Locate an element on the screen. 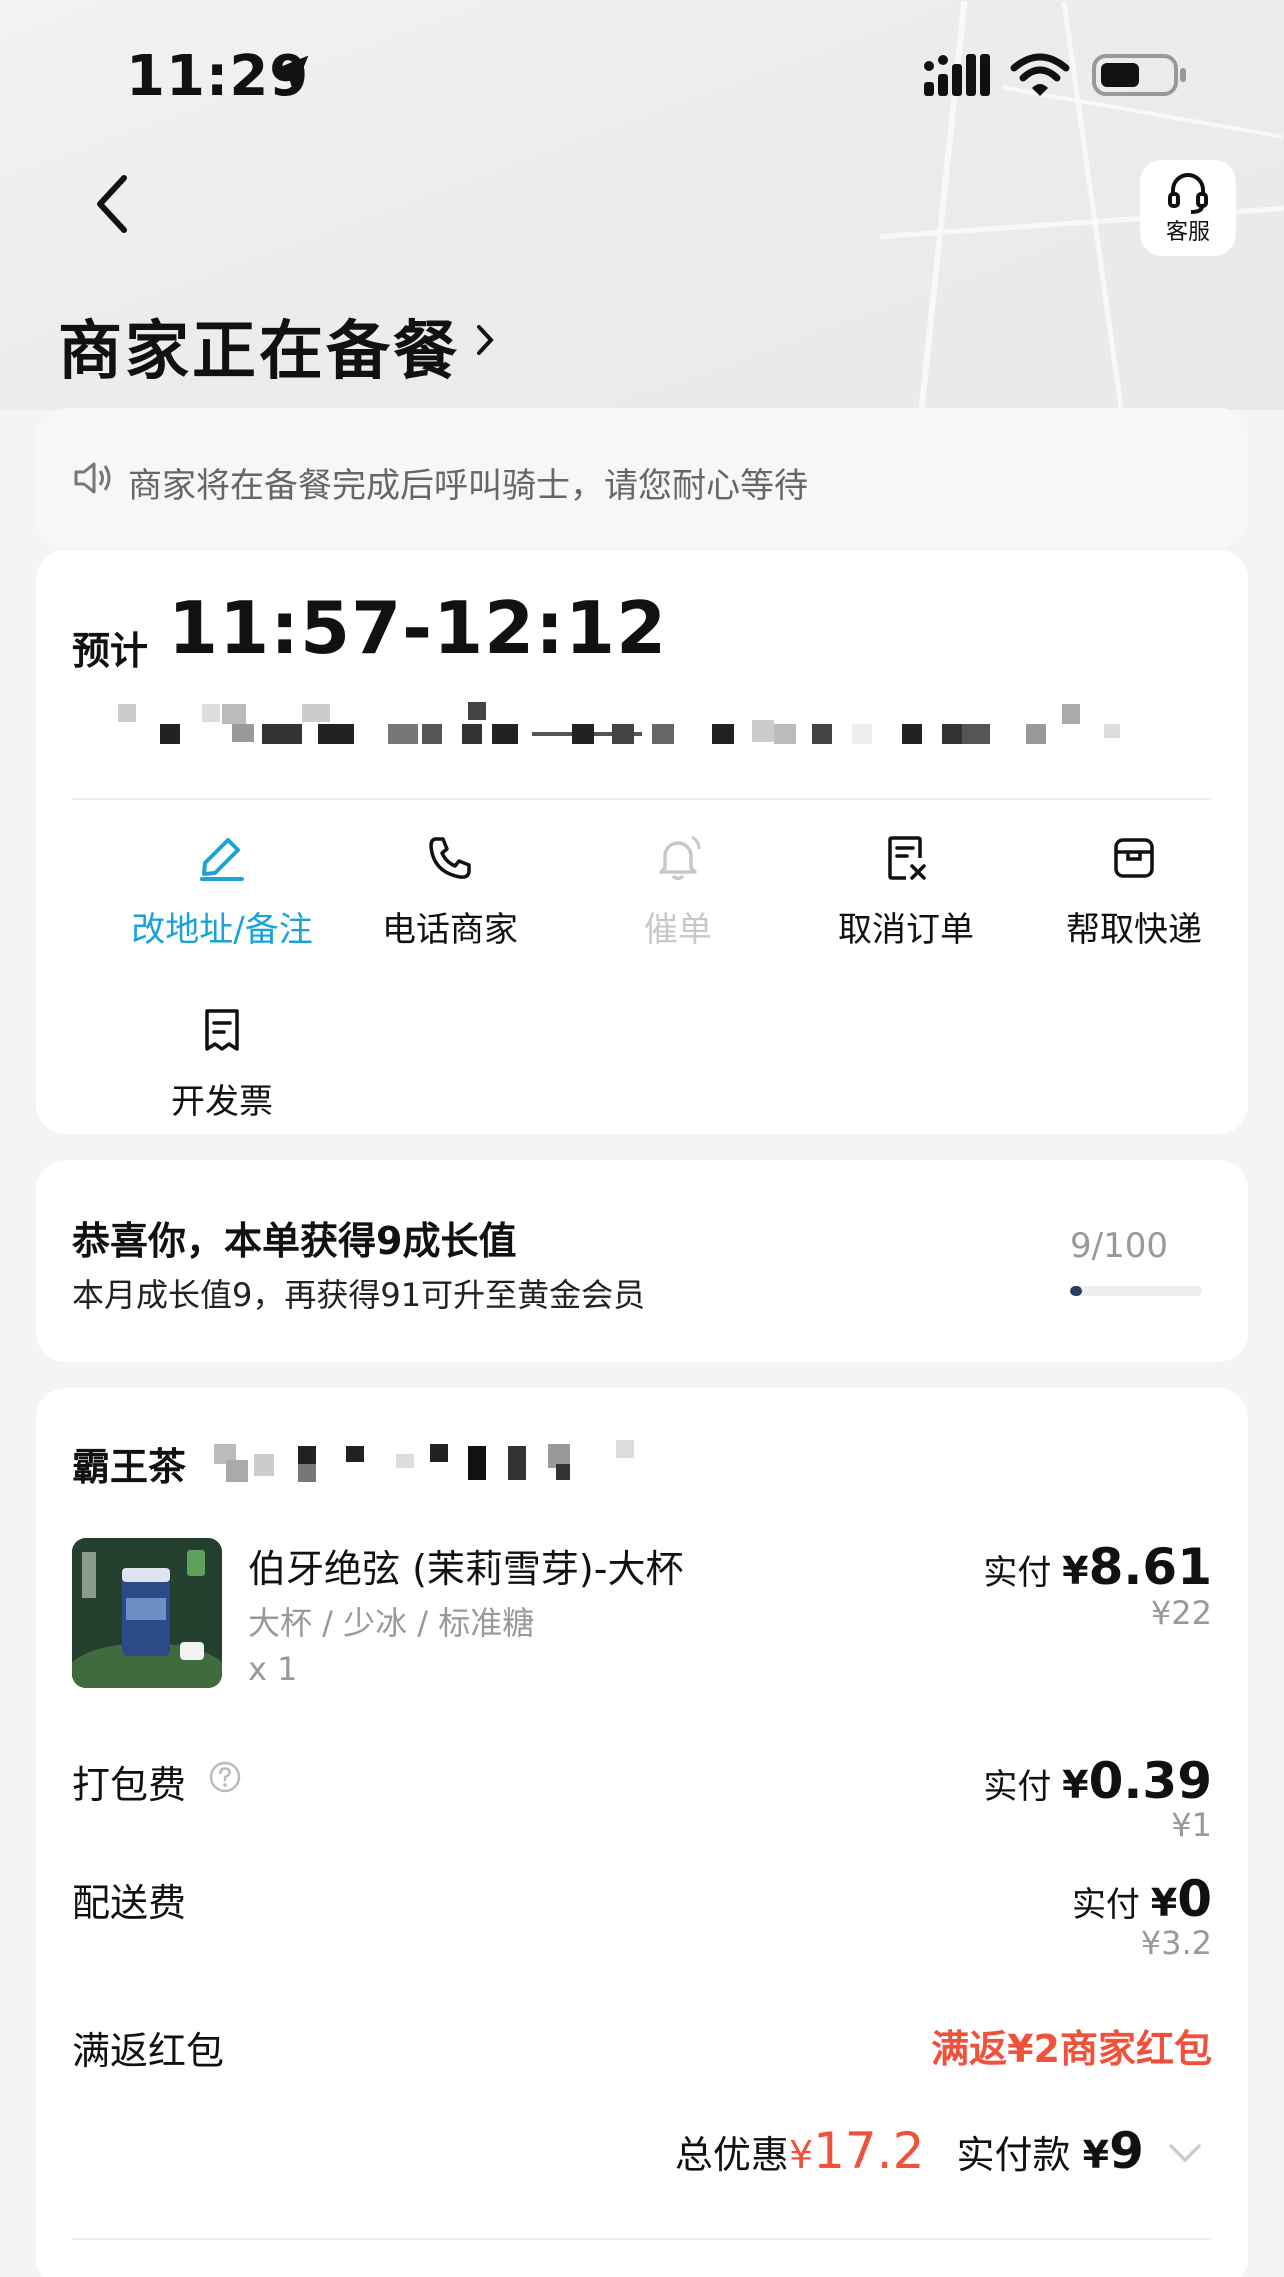 The height and width of the screenshot is (2277, 1284). change-address-note-button: 改地址/备注 is located at coordinates (222, 892).